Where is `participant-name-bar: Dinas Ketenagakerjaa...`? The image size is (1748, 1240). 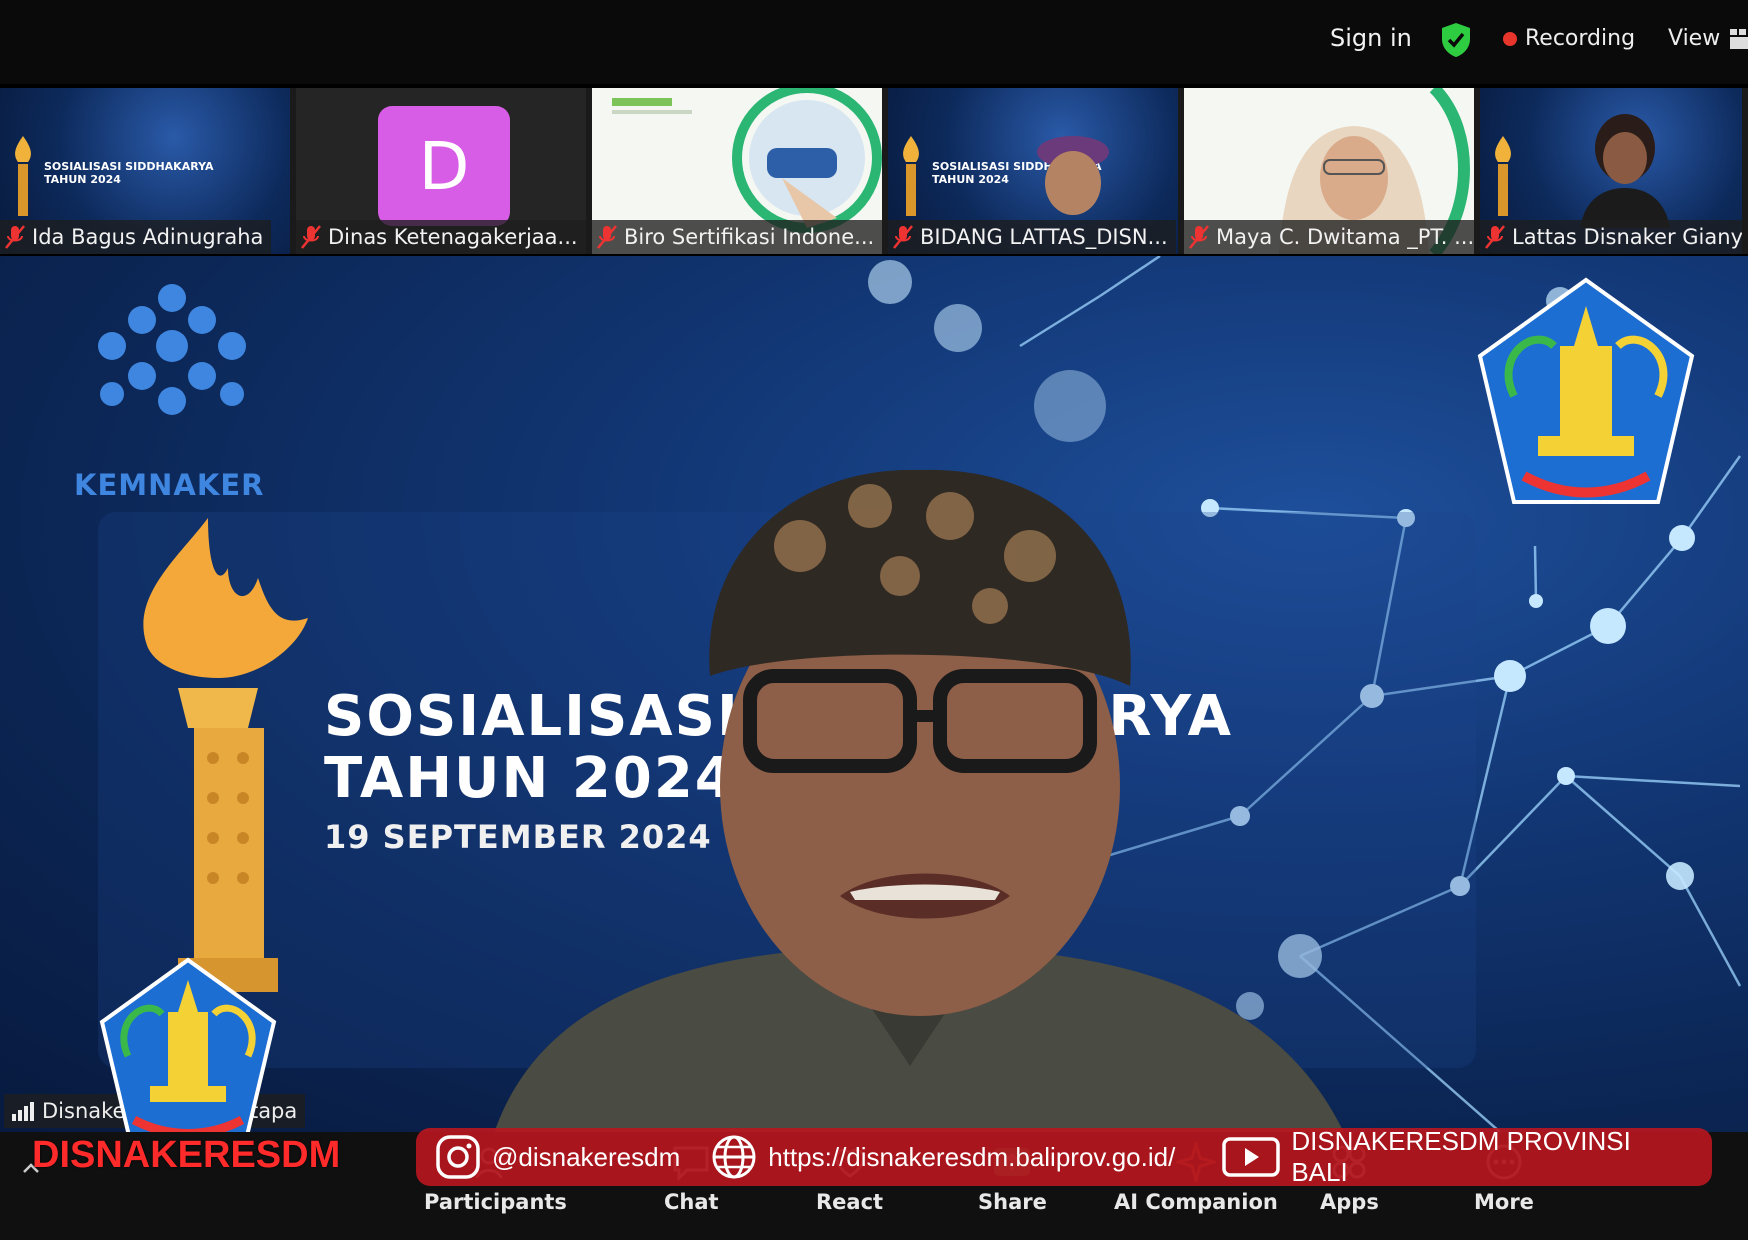 participant-name-bar: Dinas Ketenagakerjaa... is located at coordinates (441, 237).